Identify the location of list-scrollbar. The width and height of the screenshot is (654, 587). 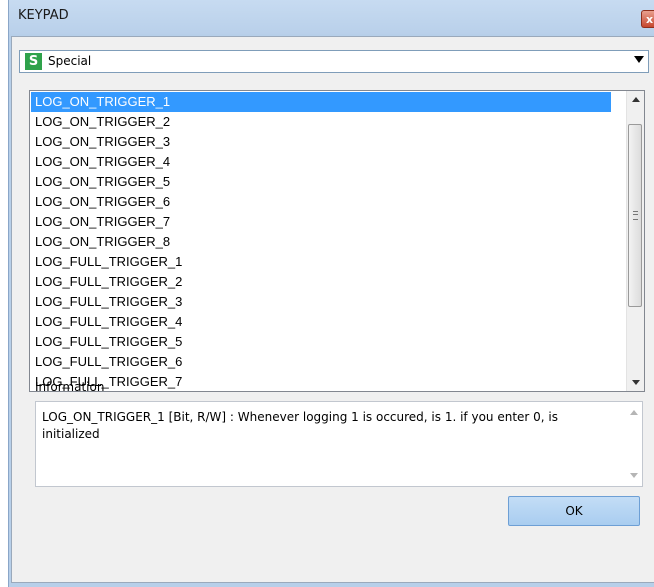
(635, 241).